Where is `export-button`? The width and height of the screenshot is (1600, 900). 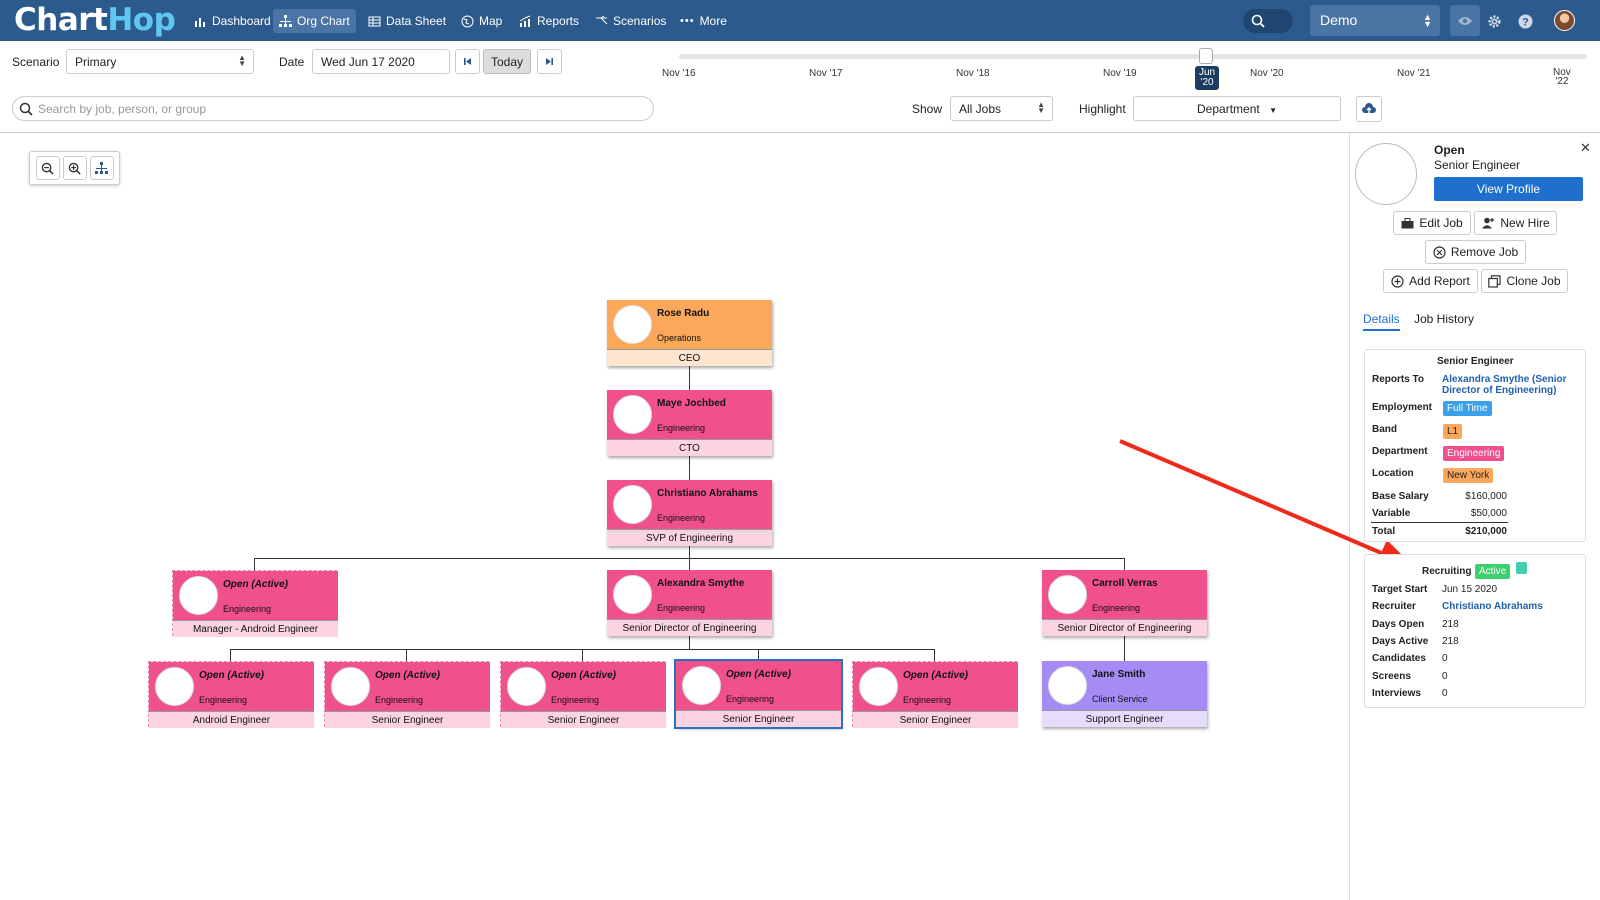 export-button is located at coordinates (1369, 109).